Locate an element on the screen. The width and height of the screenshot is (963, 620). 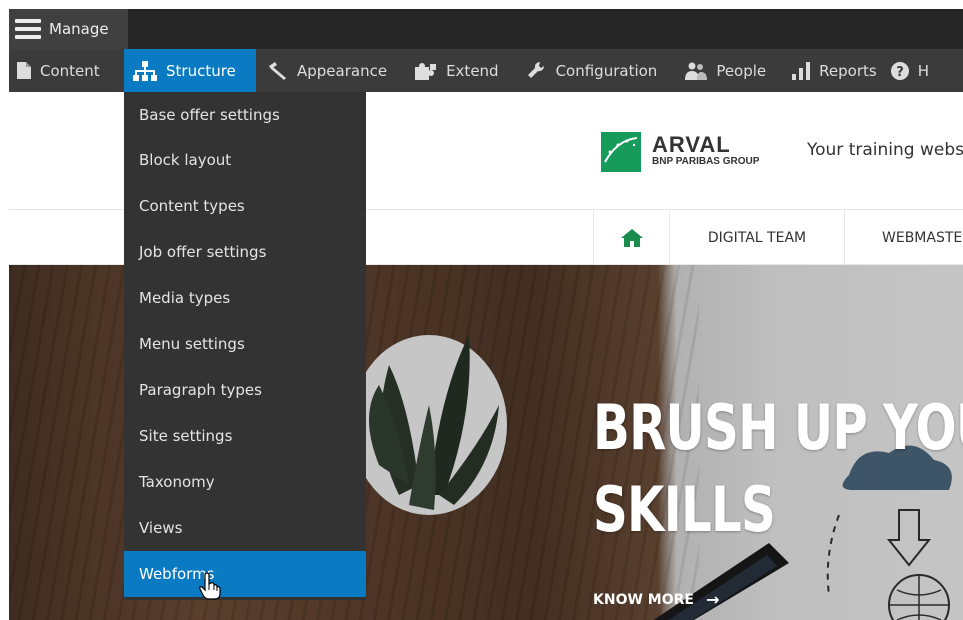
menu-item-base-offer-settings: Base offer settings is located at coordinates (245, 114).